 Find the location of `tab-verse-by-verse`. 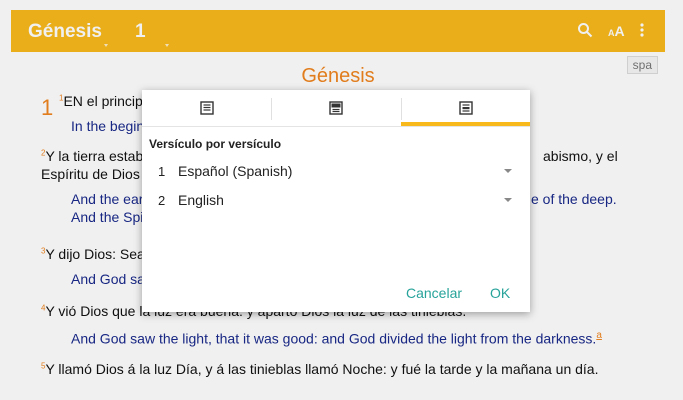

tab-verse-by-verse is located at coordinates (465, 108).